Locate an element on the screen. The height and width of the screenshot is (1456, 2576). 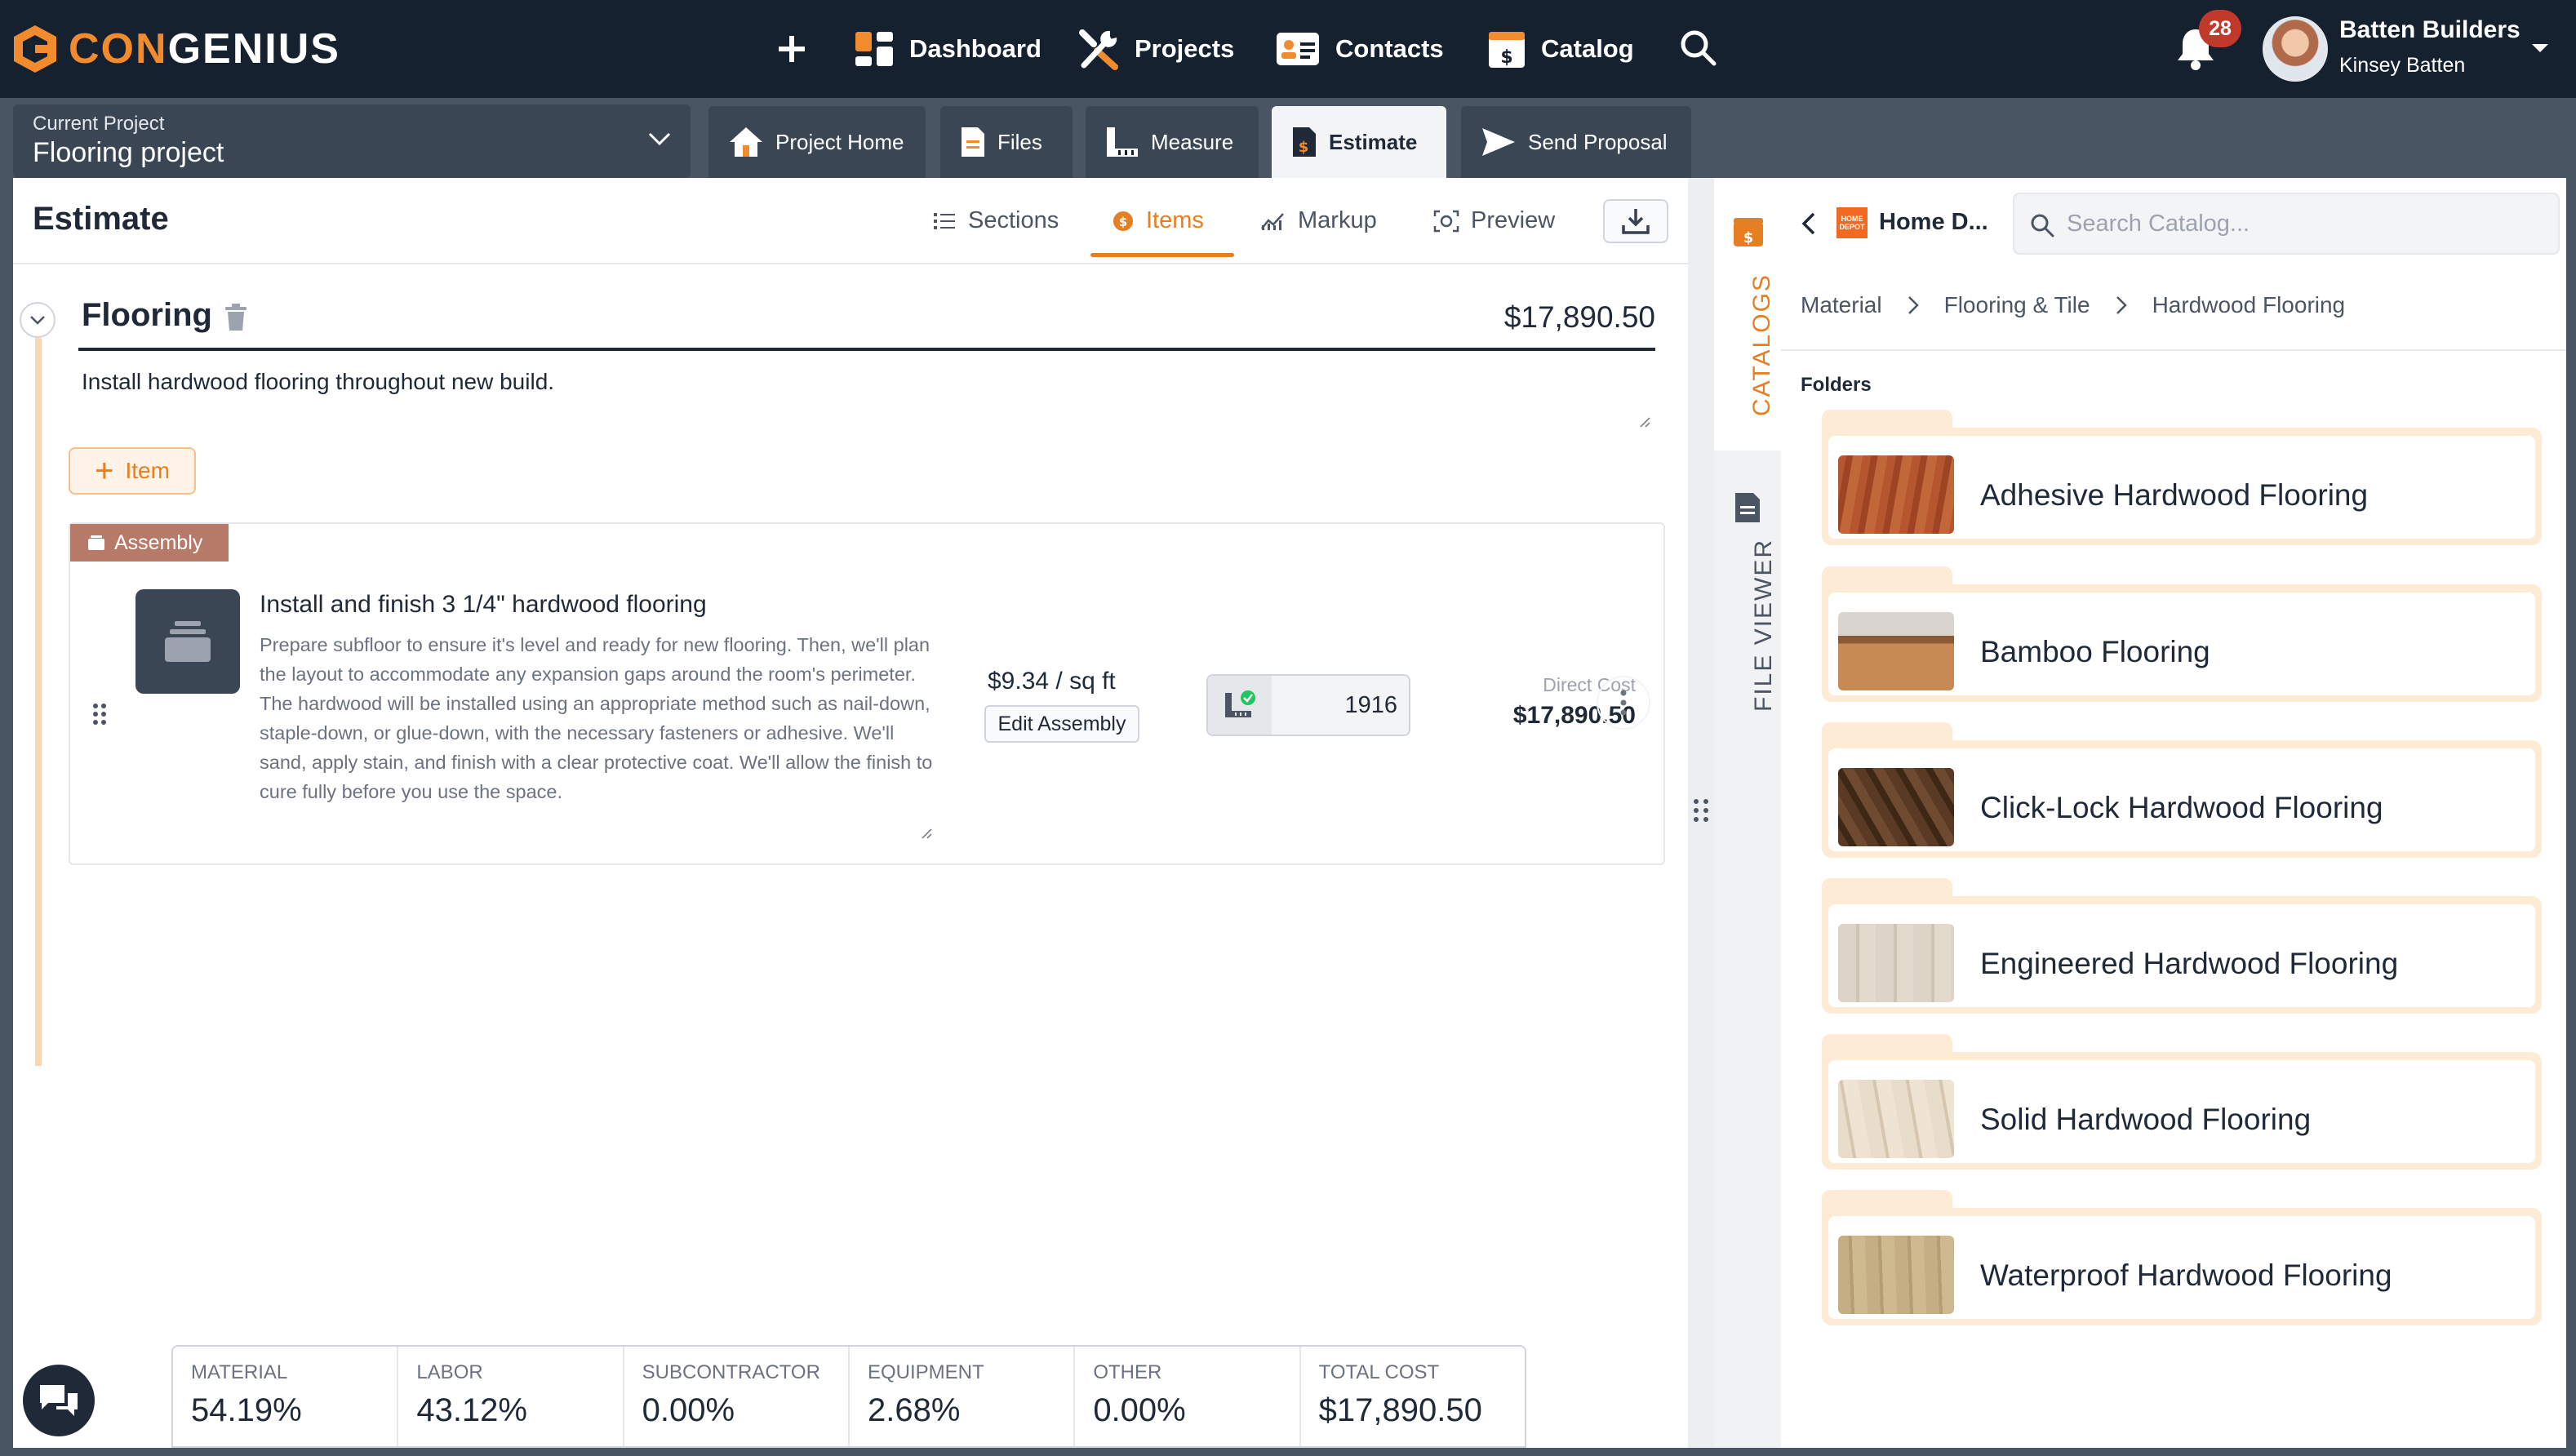
folder-waterproof: Waterproof Hardwood Flooring is located at coordinates (2182, 1258).